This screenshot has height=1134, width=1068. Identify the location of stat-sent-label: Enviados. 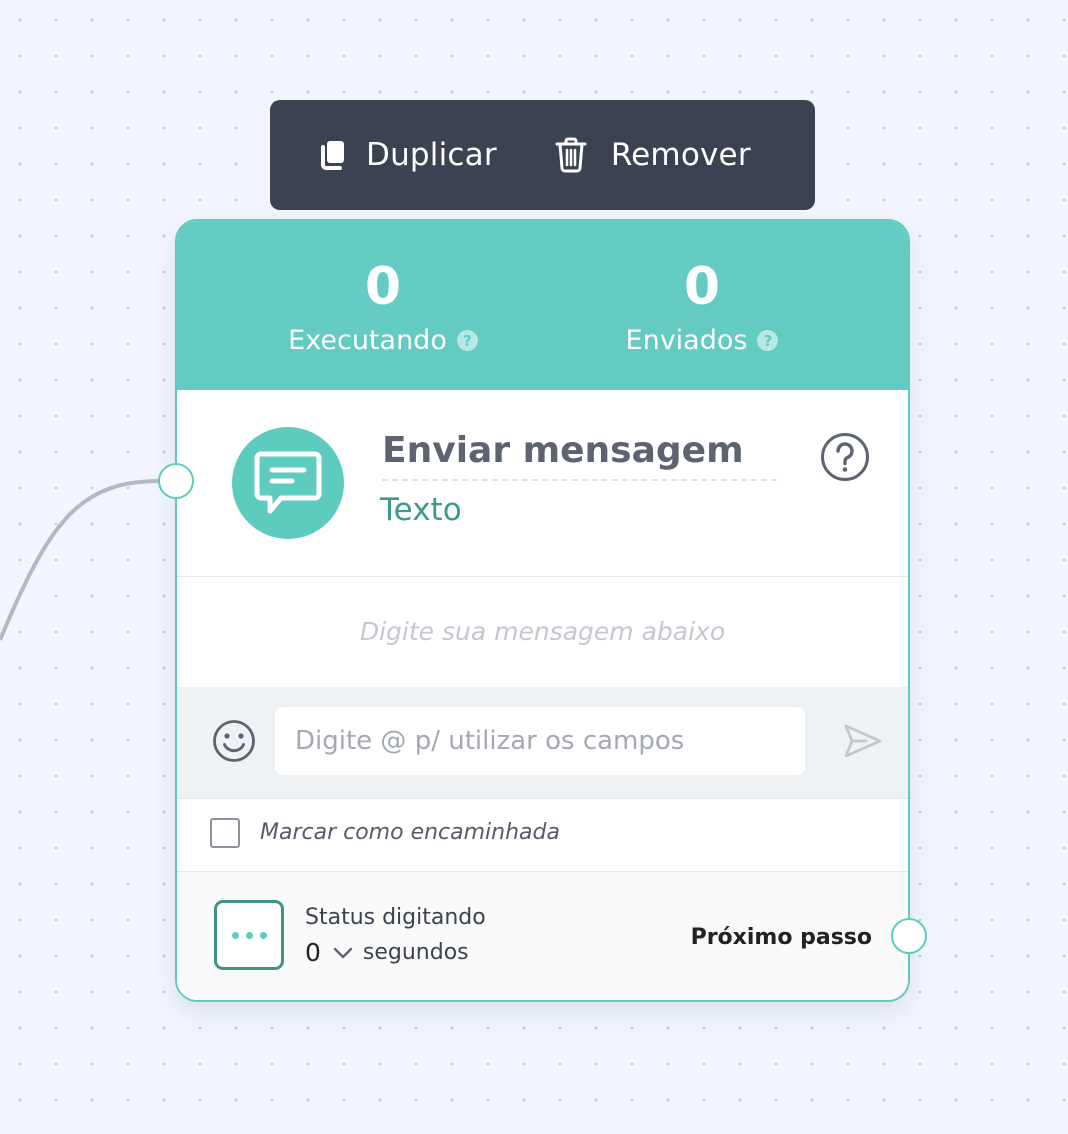
(686, 340).